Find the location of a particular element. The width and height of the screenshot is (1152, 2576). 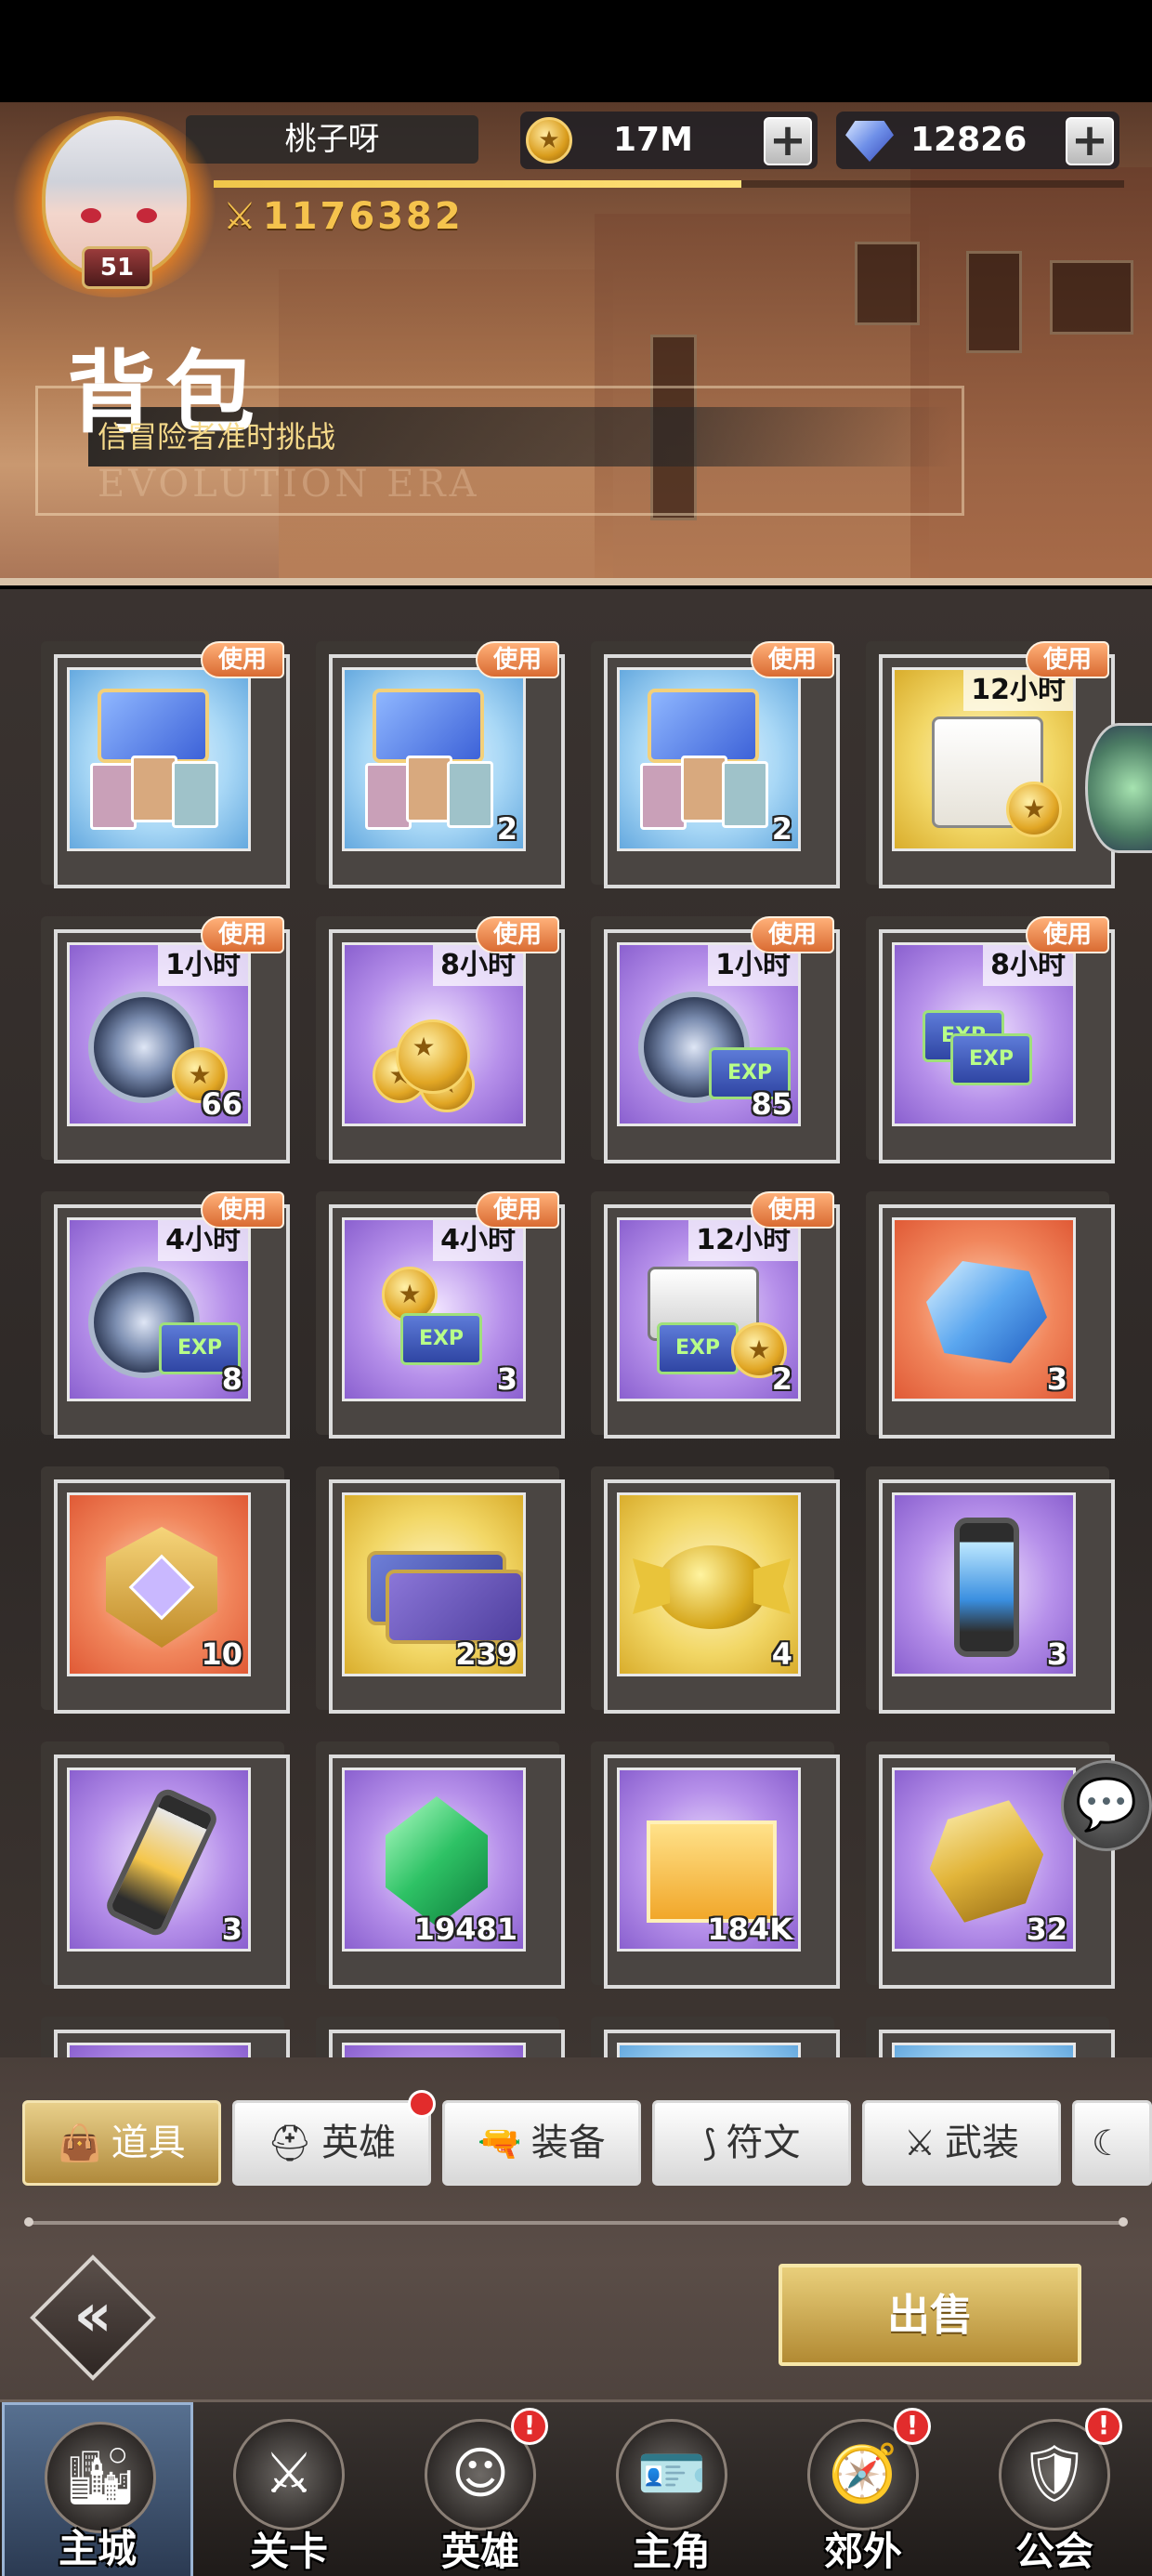

combat-power: ⚔ 1176382 is located at coordinates (343, 216).